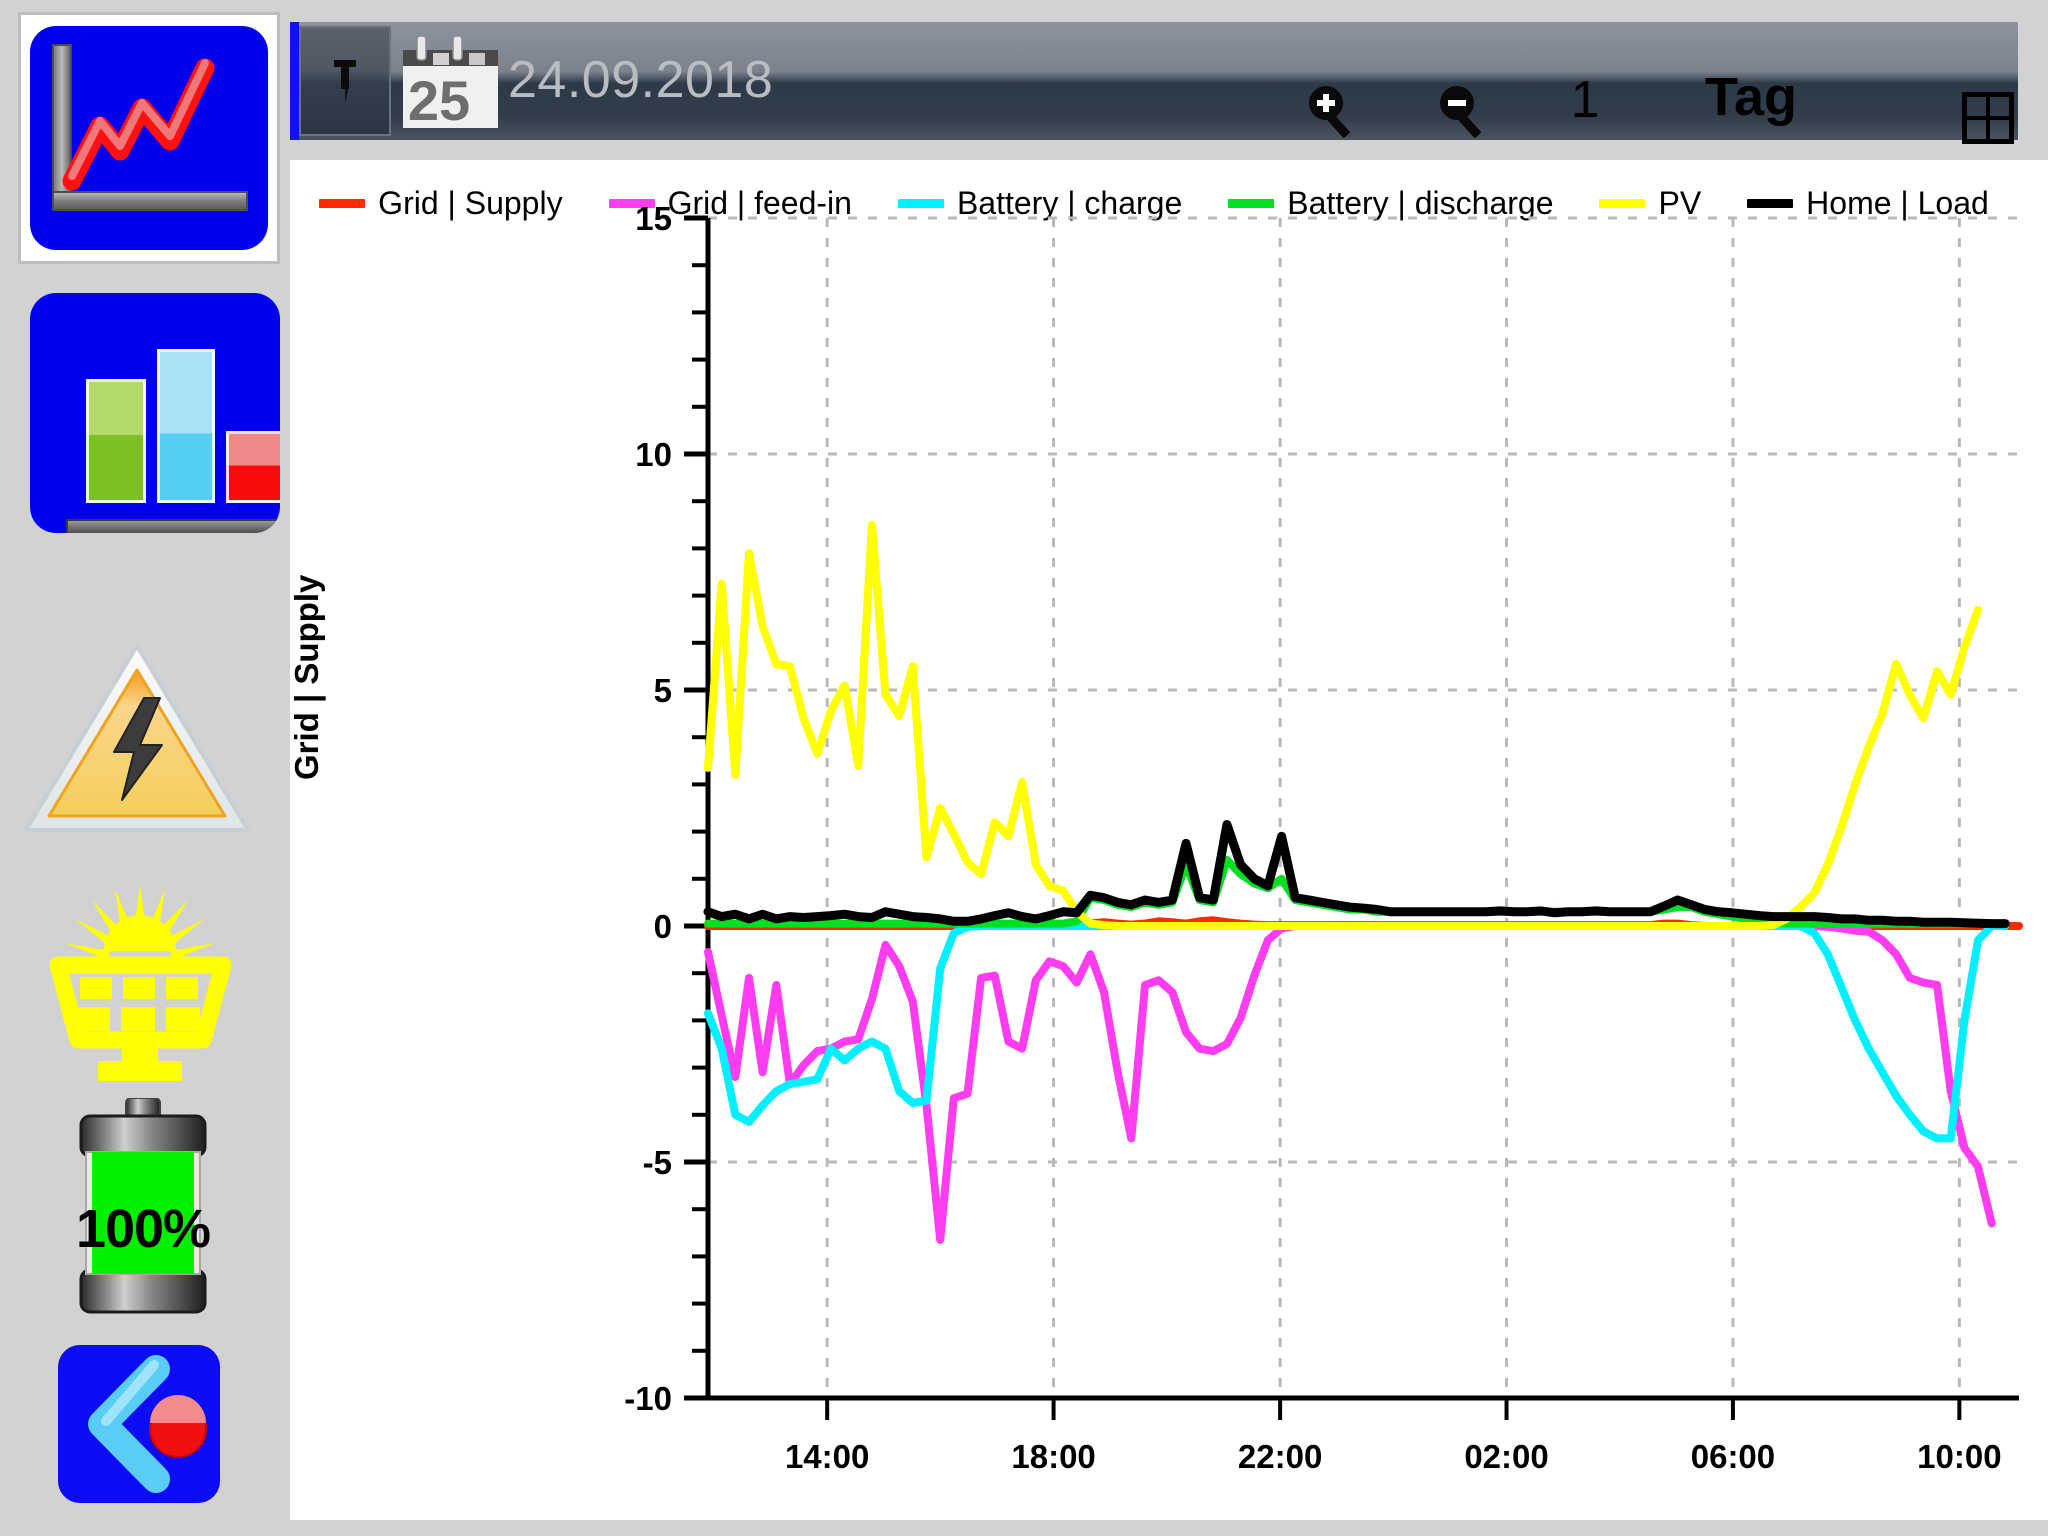 The height and width of the screenshot is (1536, 2048). I want to click on x-axis-tick-label: 06:00, so click(1733, 1456).